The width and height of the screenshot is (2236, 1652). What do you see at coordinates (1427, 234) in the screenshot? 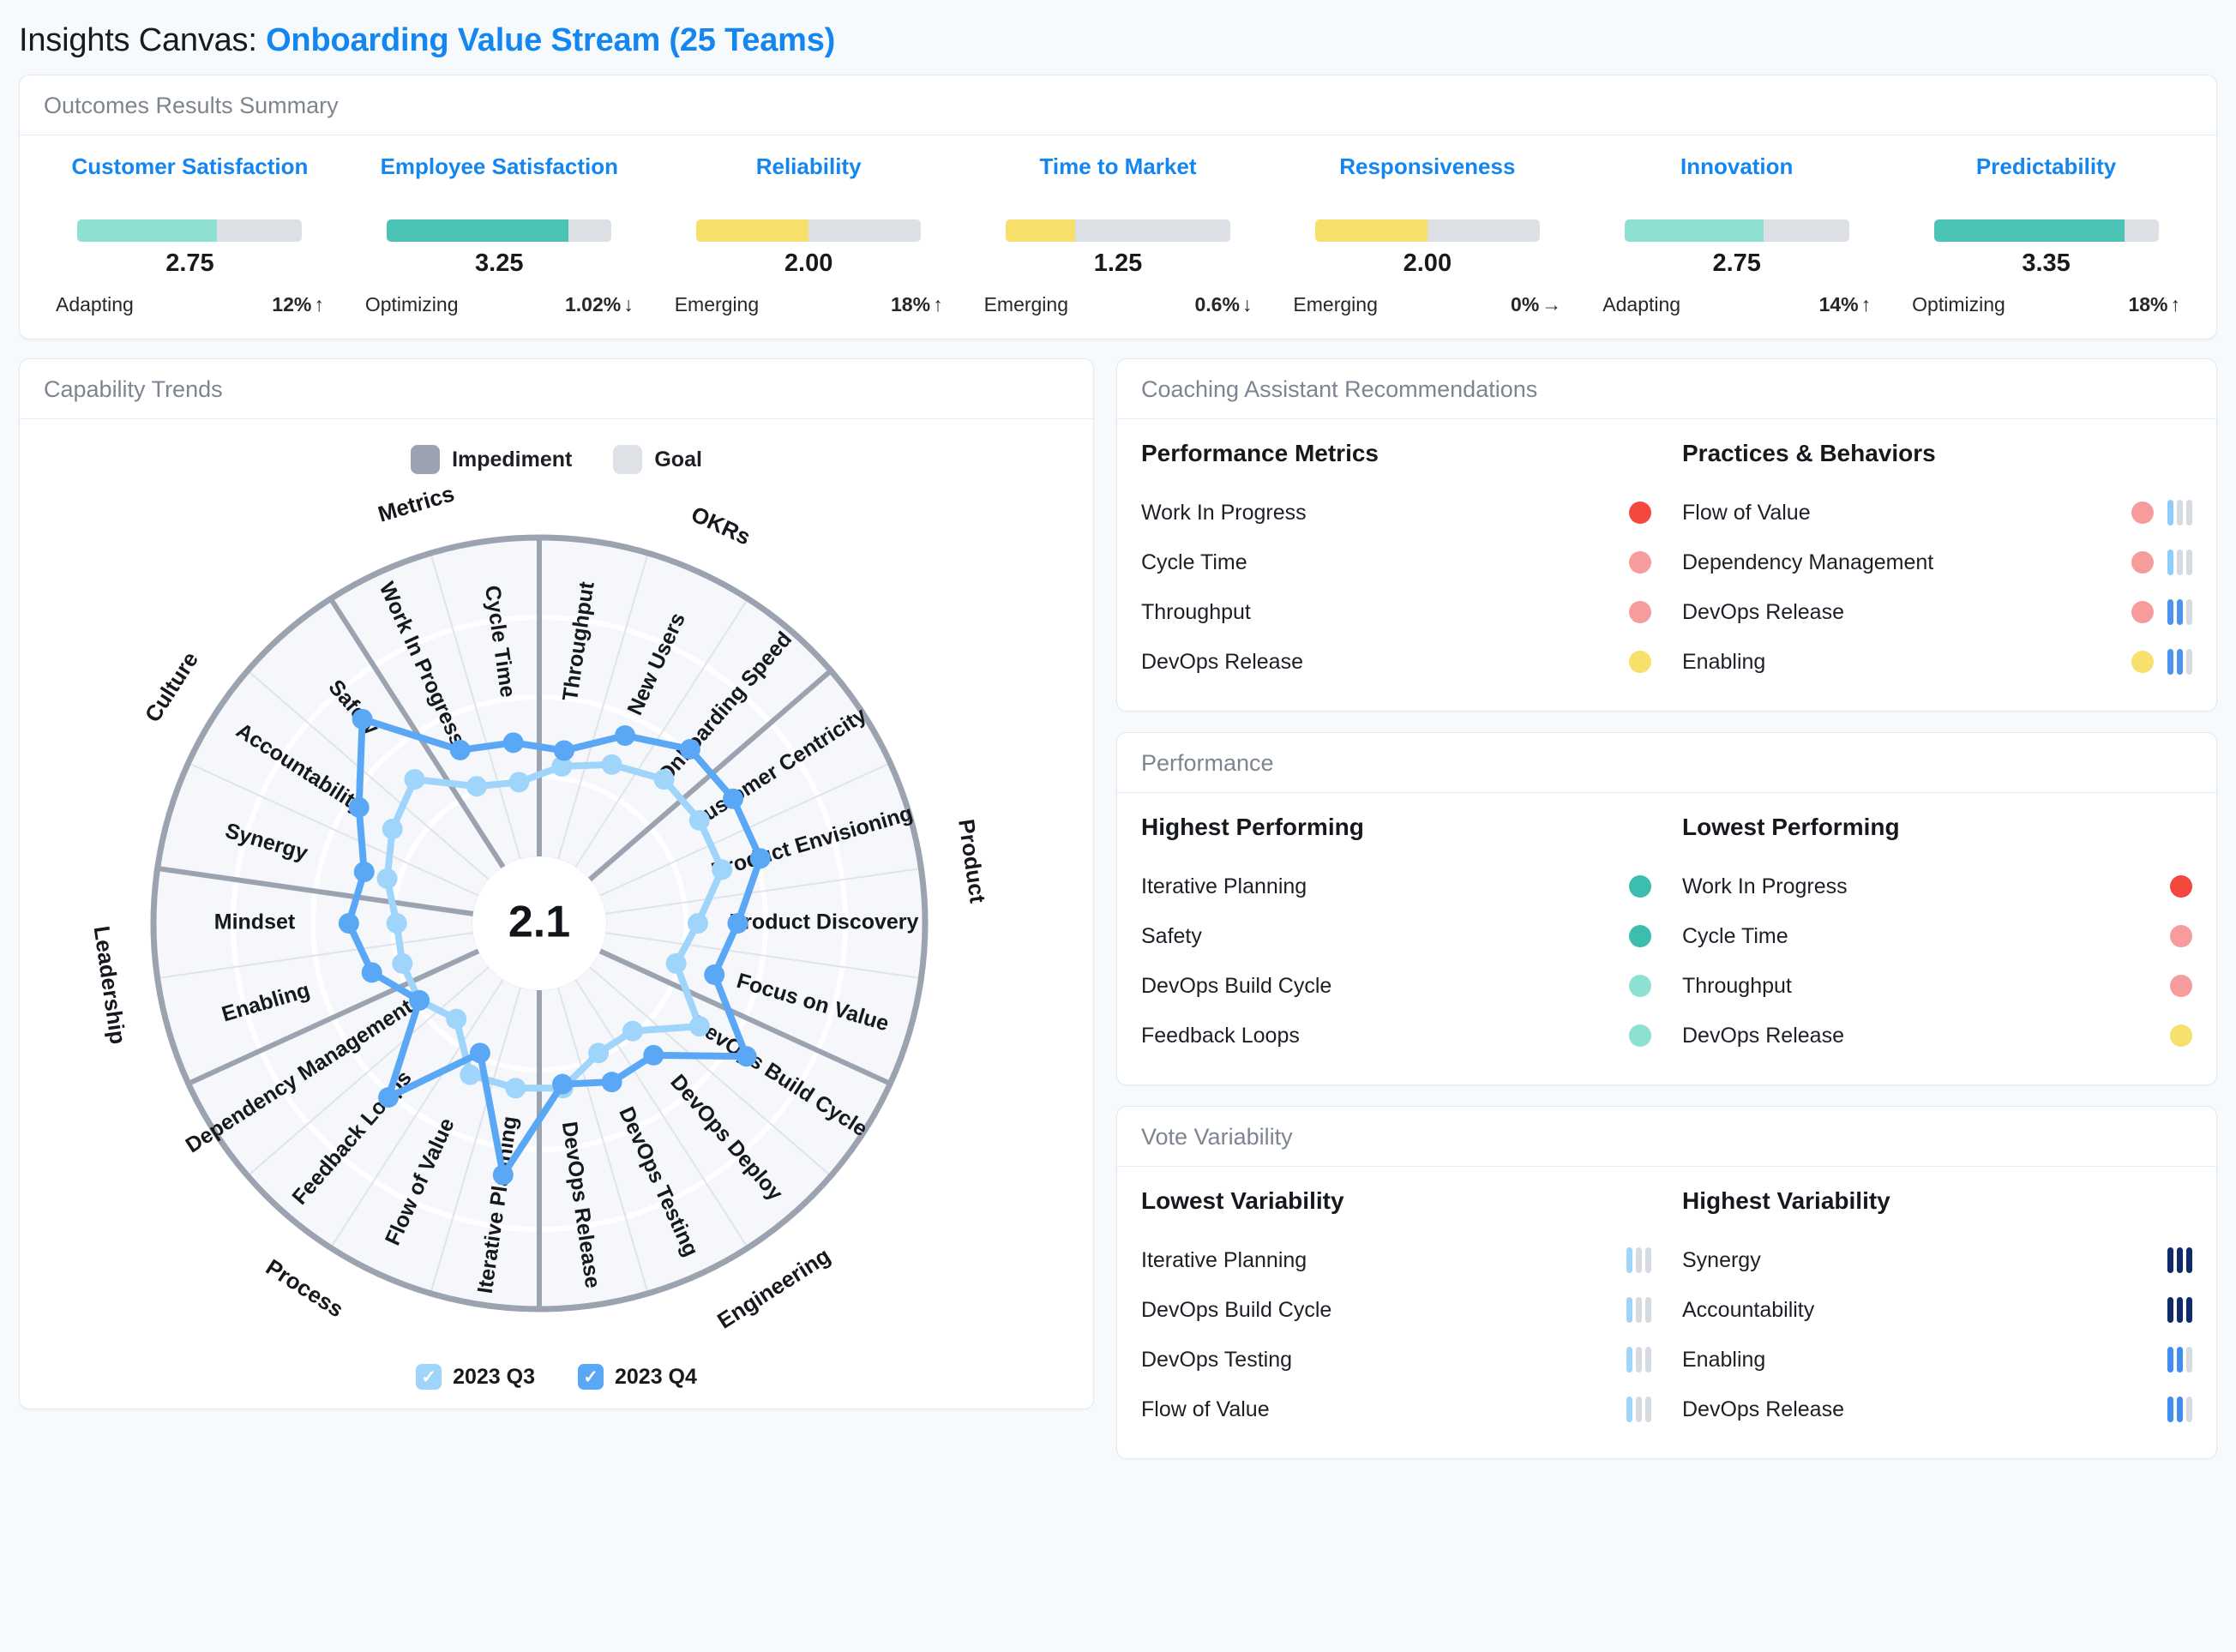
I see `outcome-card: Responsiveness 2.00 Emerging 0% →` at bounding box center [1427, 234].